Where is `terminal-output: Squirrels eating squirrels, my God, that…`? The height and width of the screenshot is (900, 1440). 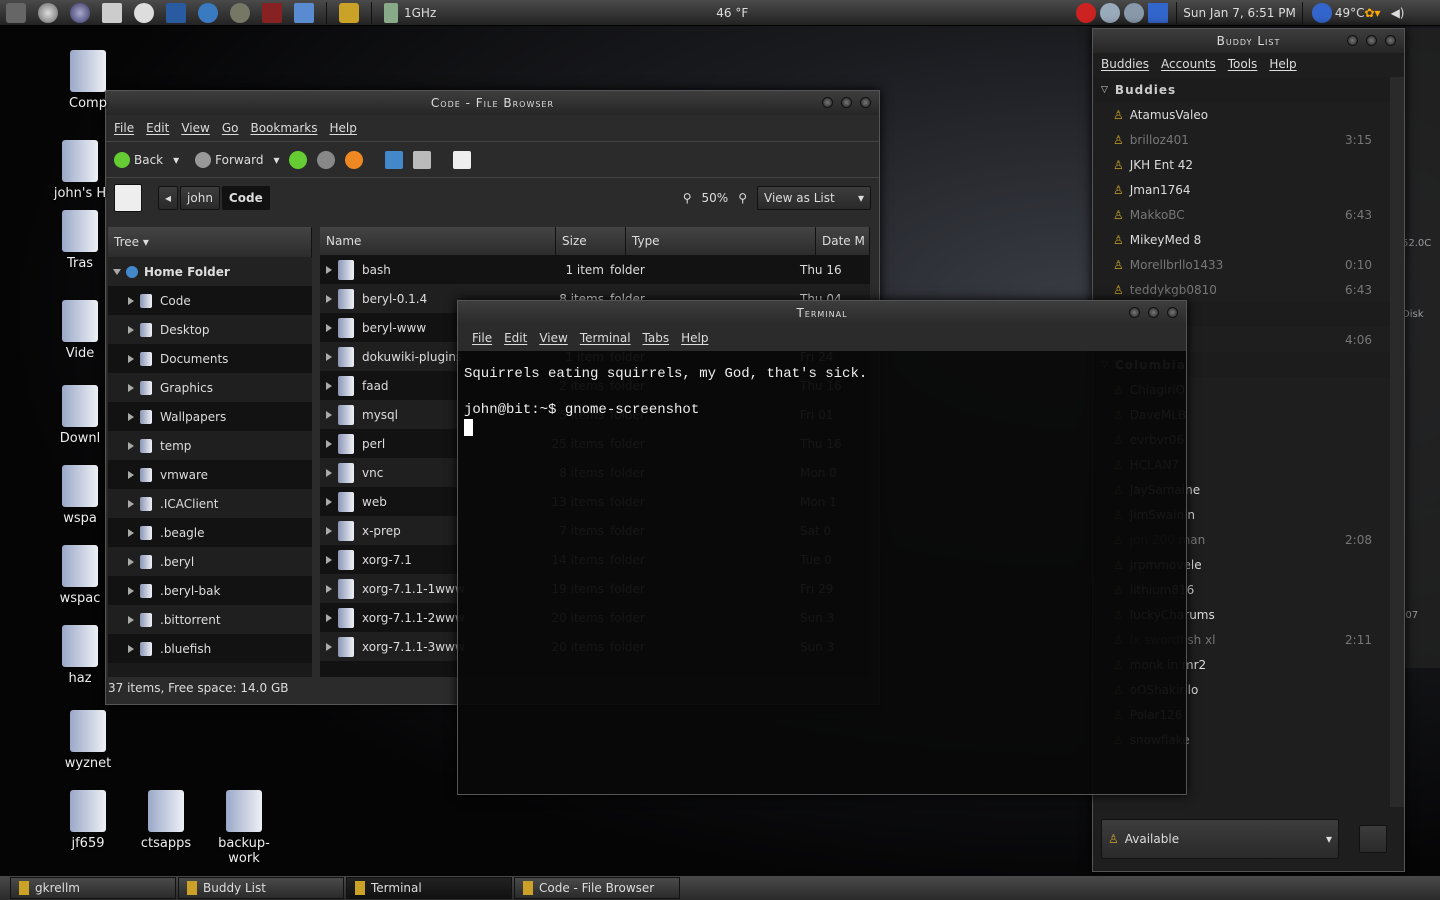 terminal-output: Squirrels eating squirrels, my God, that… is located at coordinates (822, 400).